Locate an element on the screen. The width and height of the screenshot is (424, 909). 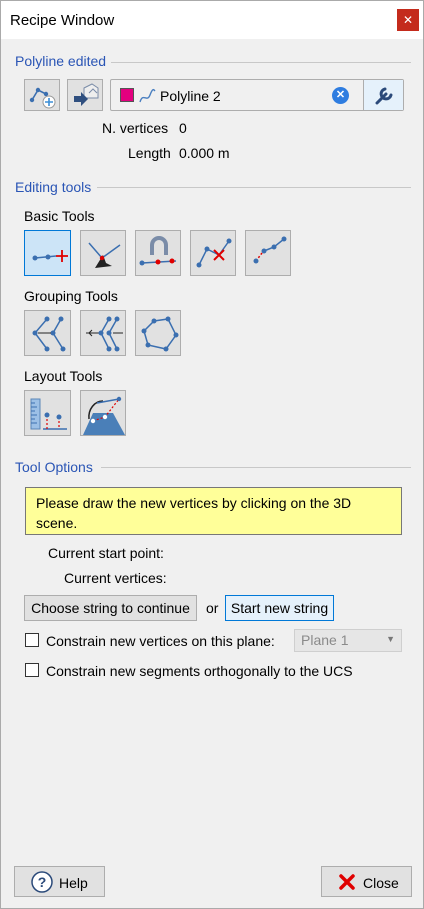
current-vertices-label: Current vertices: is located at coordinates (115, 578).